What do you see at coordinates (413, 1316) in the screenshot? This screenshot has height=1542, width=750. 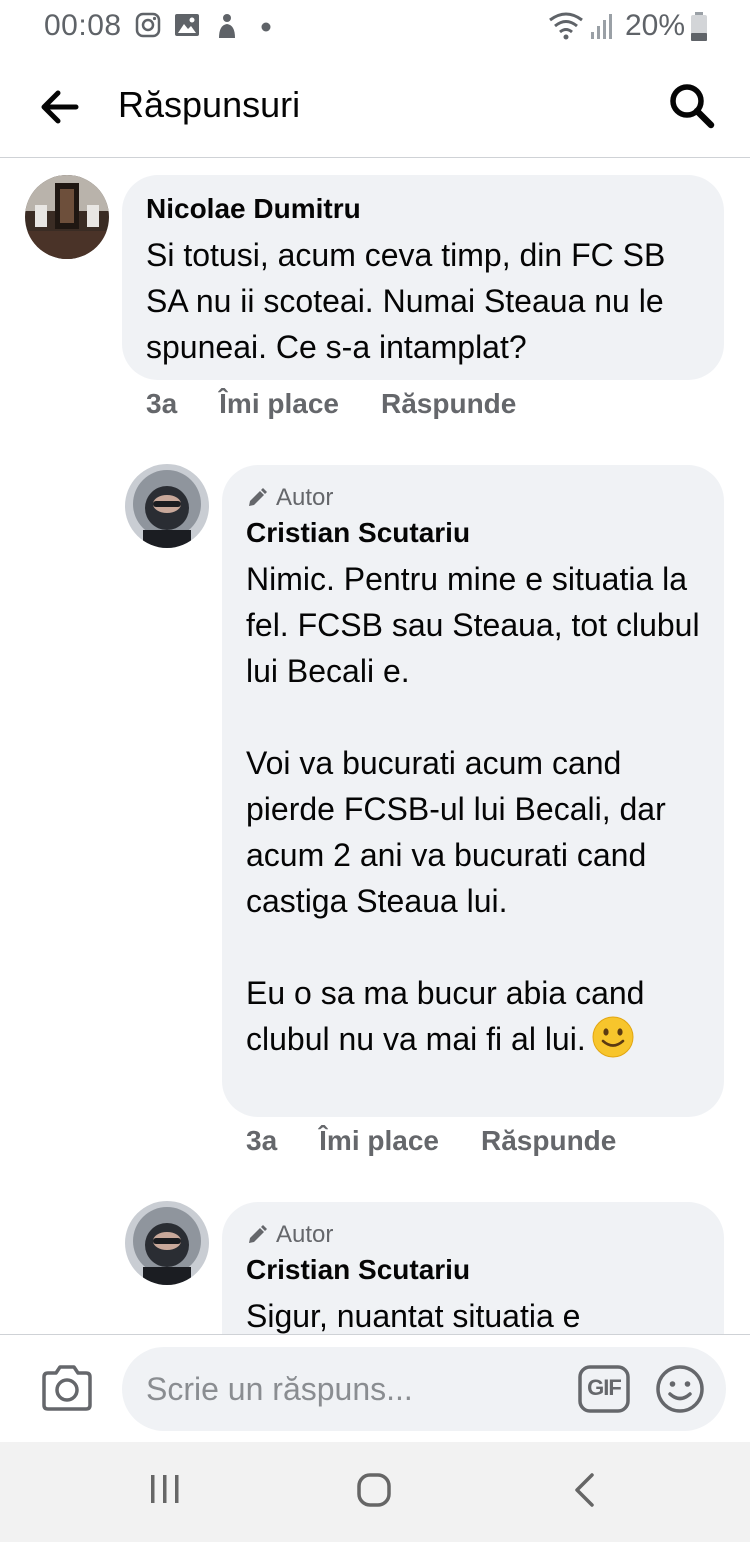 I see `comment-text: Sigur, nuantat situatia e` at bounding box center [413, 1316].